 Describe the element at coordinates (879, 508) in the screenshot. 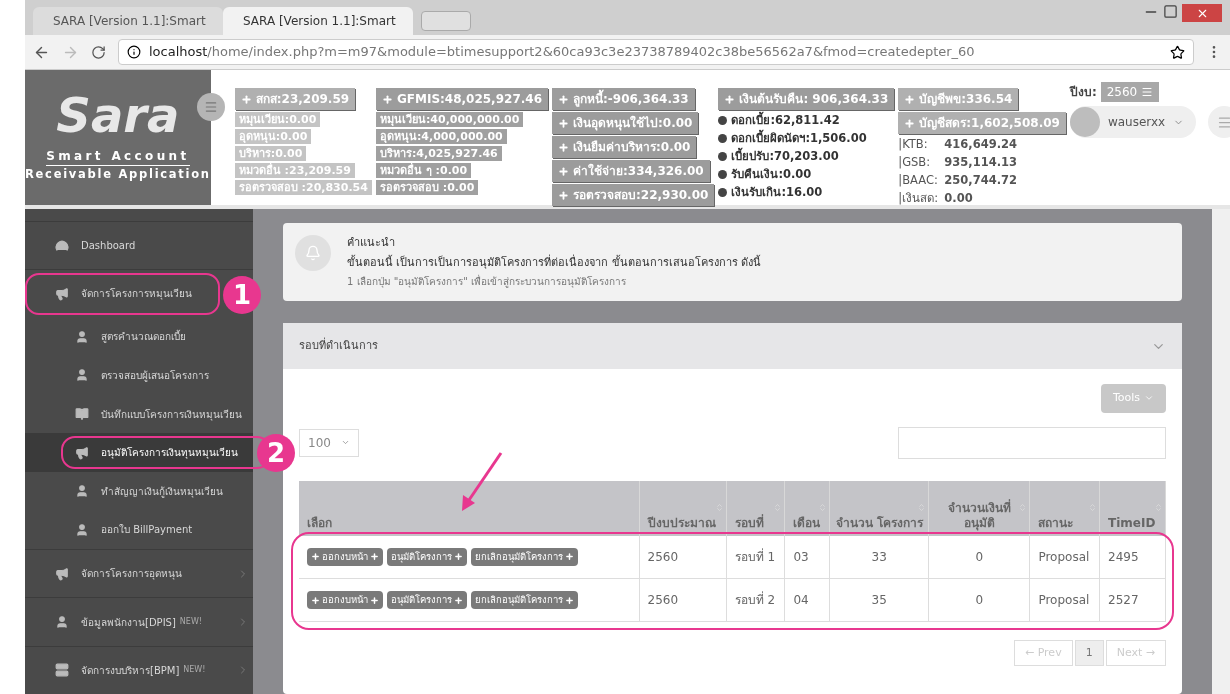

I see `column-header: จำนวน โครงการ` at that location.